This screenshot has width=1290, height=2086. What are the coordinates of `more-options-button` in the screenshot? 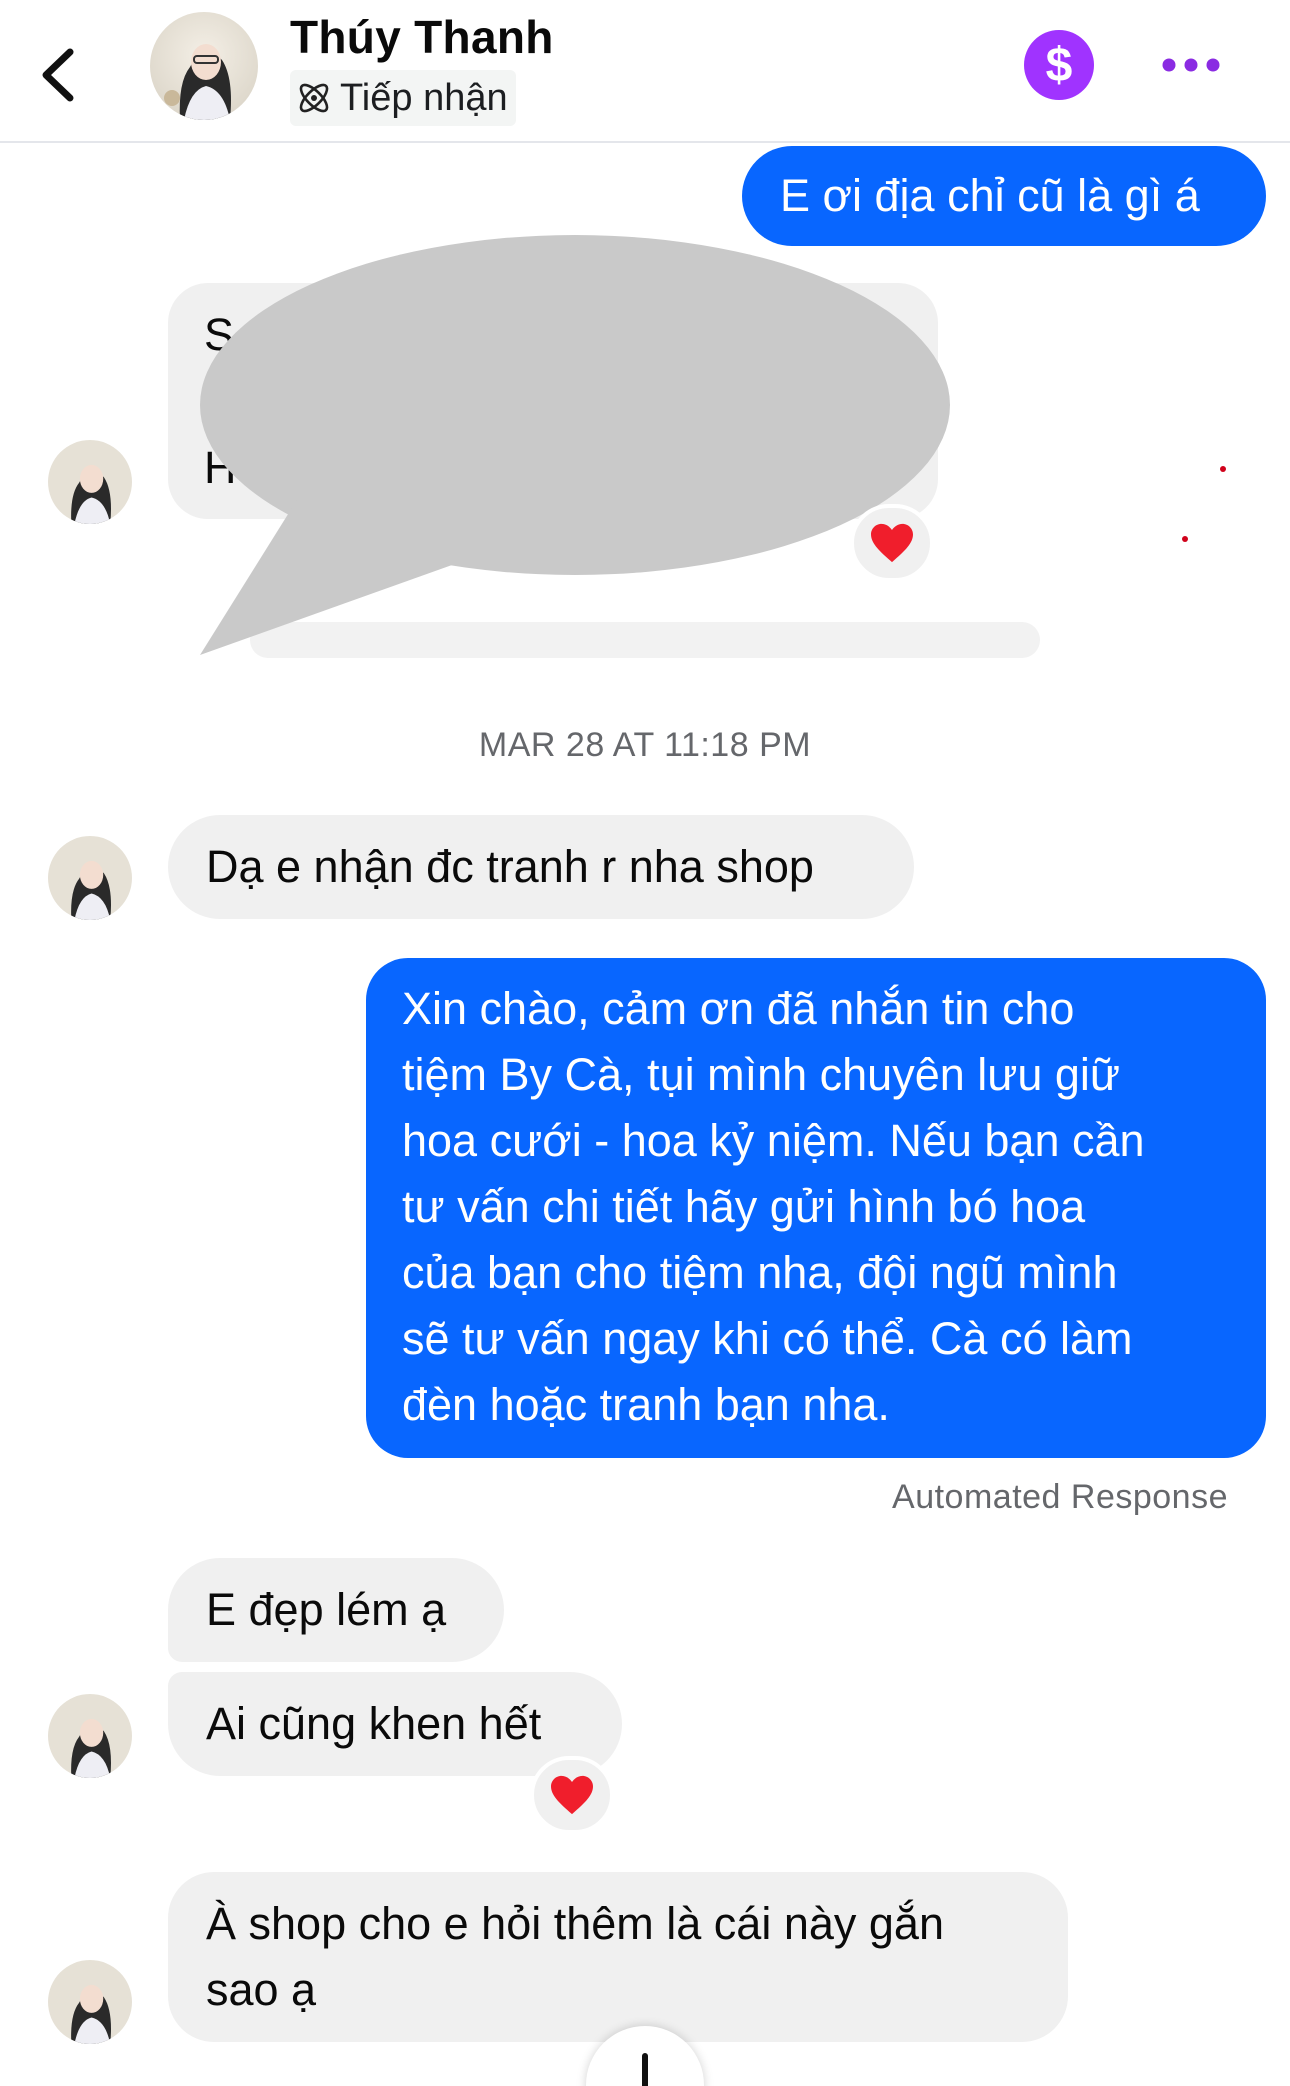 It's located at (1191, 65).